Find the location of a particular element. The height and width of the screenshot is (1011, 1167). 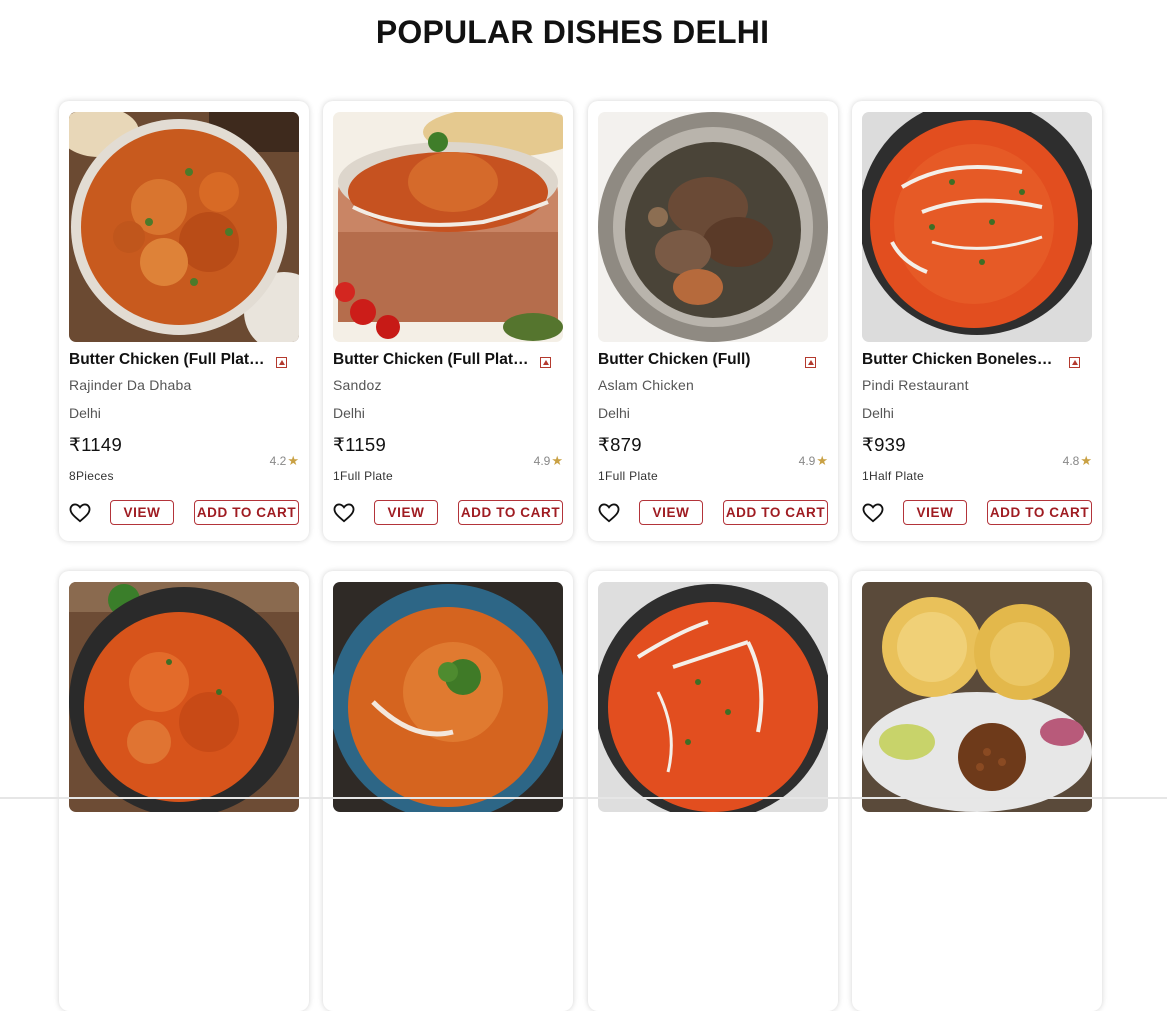

rating: 4.2★ is located at coordinates (284, 461).